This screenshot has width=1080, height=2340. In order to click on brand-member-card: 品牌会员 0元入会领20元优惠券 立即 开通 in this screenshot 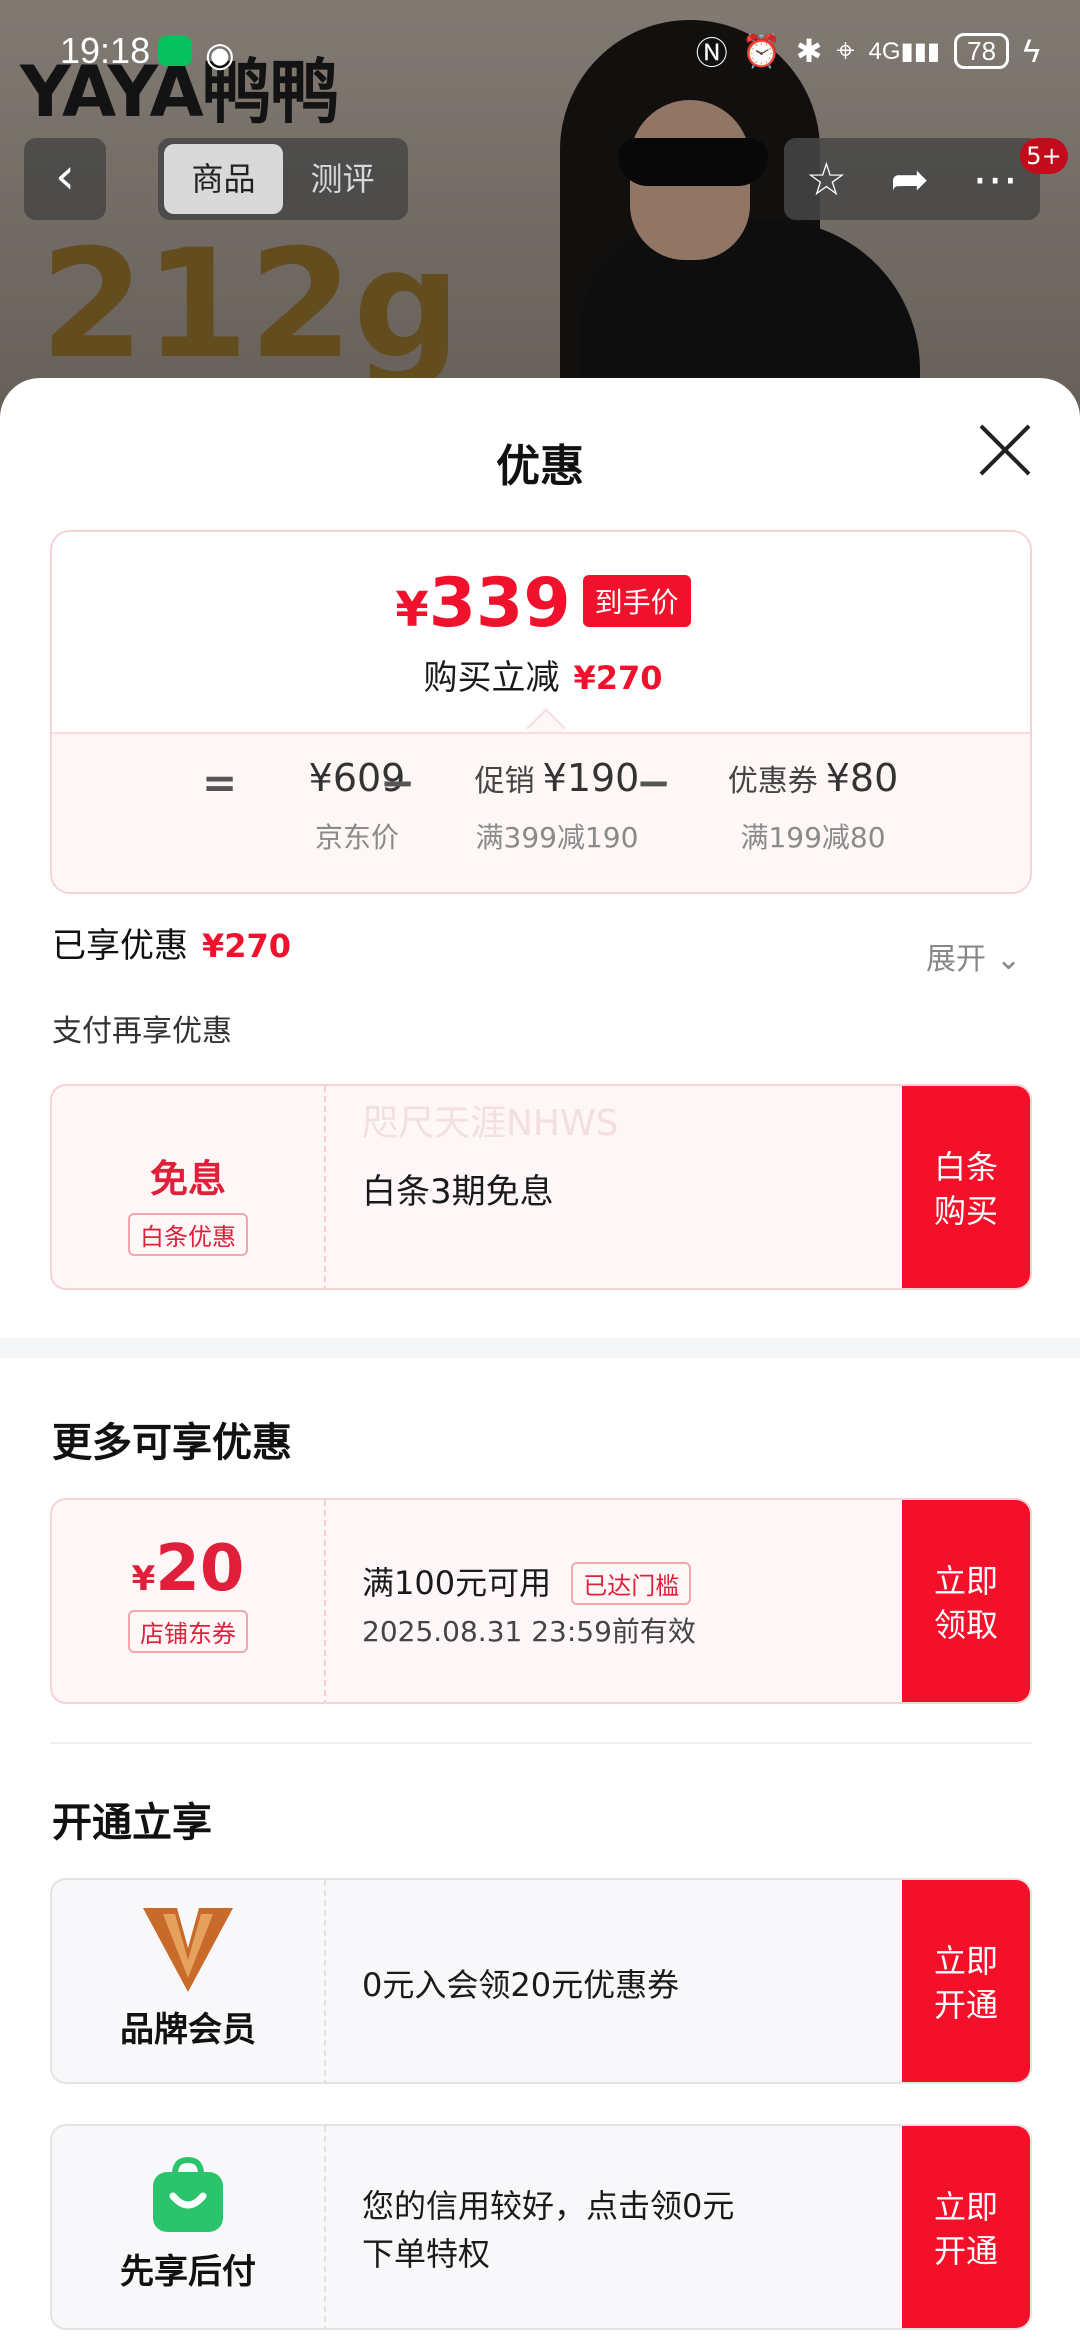, I will do `click(541, 1981)`.